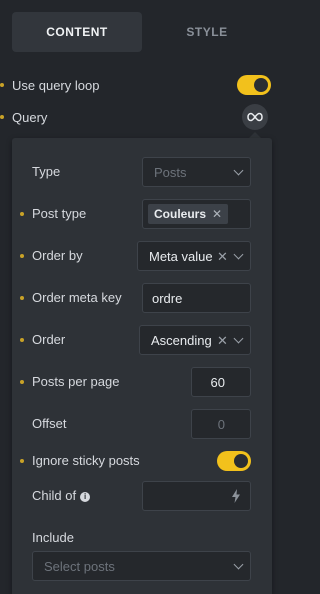  Describe the element at coordinates (59, 213) in the screenshot. I see `post-type-label: Post type` at that location.